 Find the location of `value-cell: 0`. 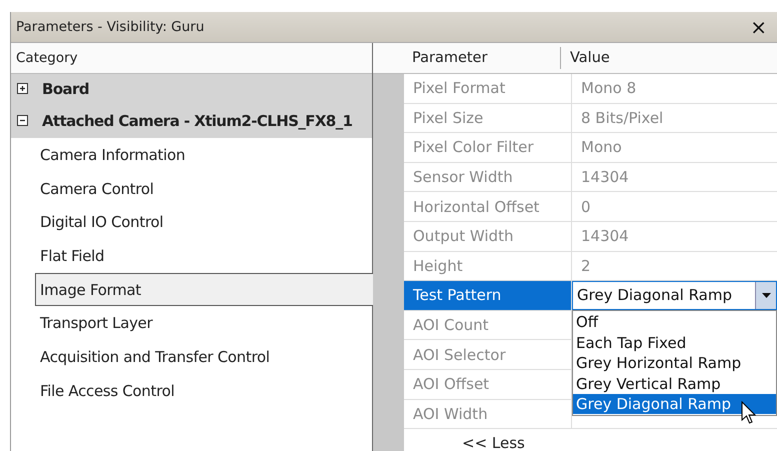

value-cell: 0 is located at coordinates (674, 206).